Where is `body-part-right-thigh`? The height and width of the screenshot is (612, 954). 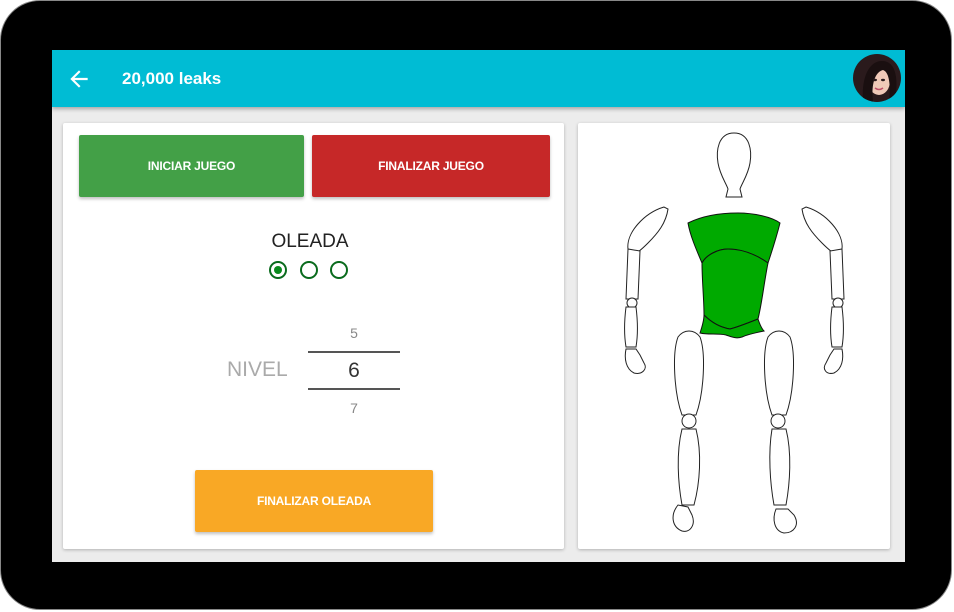 body-part-right-thigh is located at coordinates (779, 373).